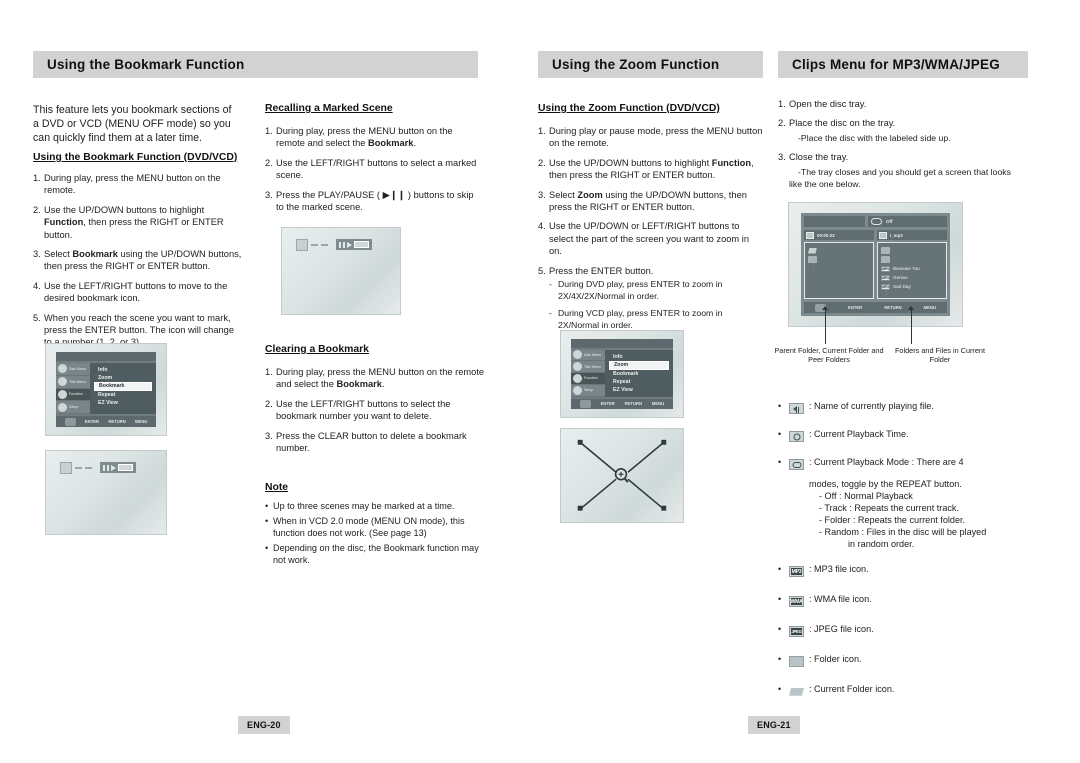 This screenshot has height=763, width=1080. What do you see at coordinates (796, 602) in the screenshot?
I see `wma-file-icon: WMA` at bounding box center [796, 602].